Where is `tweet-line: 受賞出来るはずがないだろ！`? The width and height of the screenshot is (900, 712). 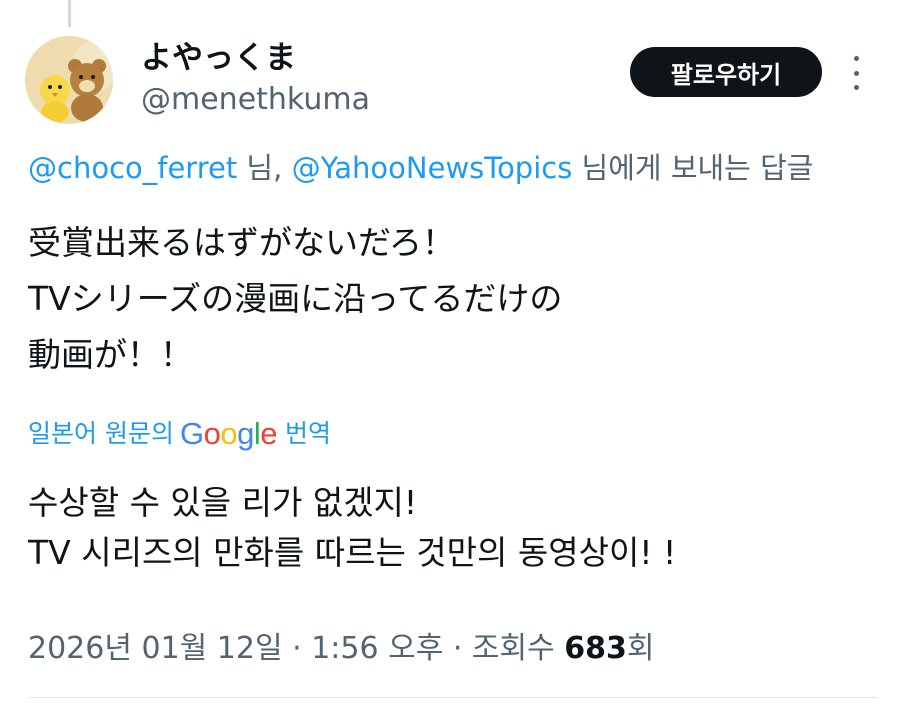
tweet-line: 受賞出来るはずがないだろ！ is located at coordinates (242, 242).